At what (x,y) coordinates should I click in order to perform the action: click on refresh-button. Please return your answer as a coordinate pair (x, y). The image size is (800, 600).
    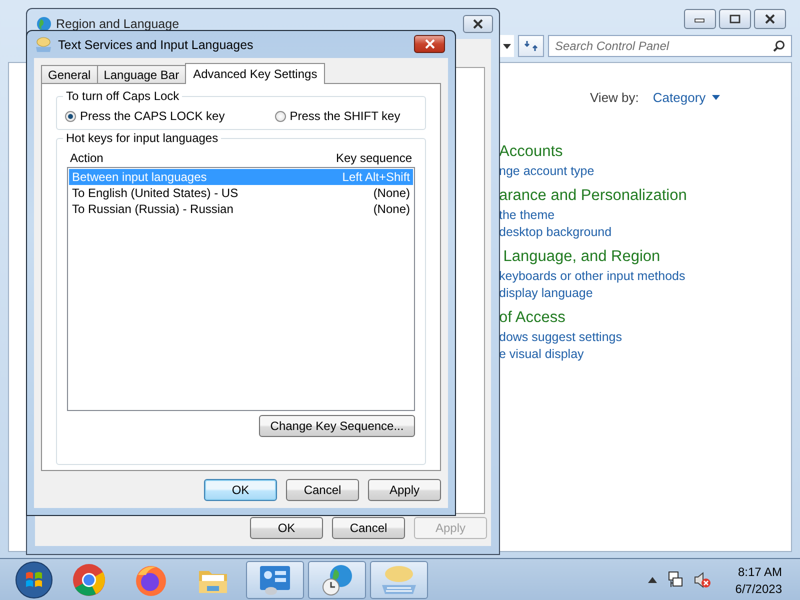
    Looking at the image, I should click on (531, 46).